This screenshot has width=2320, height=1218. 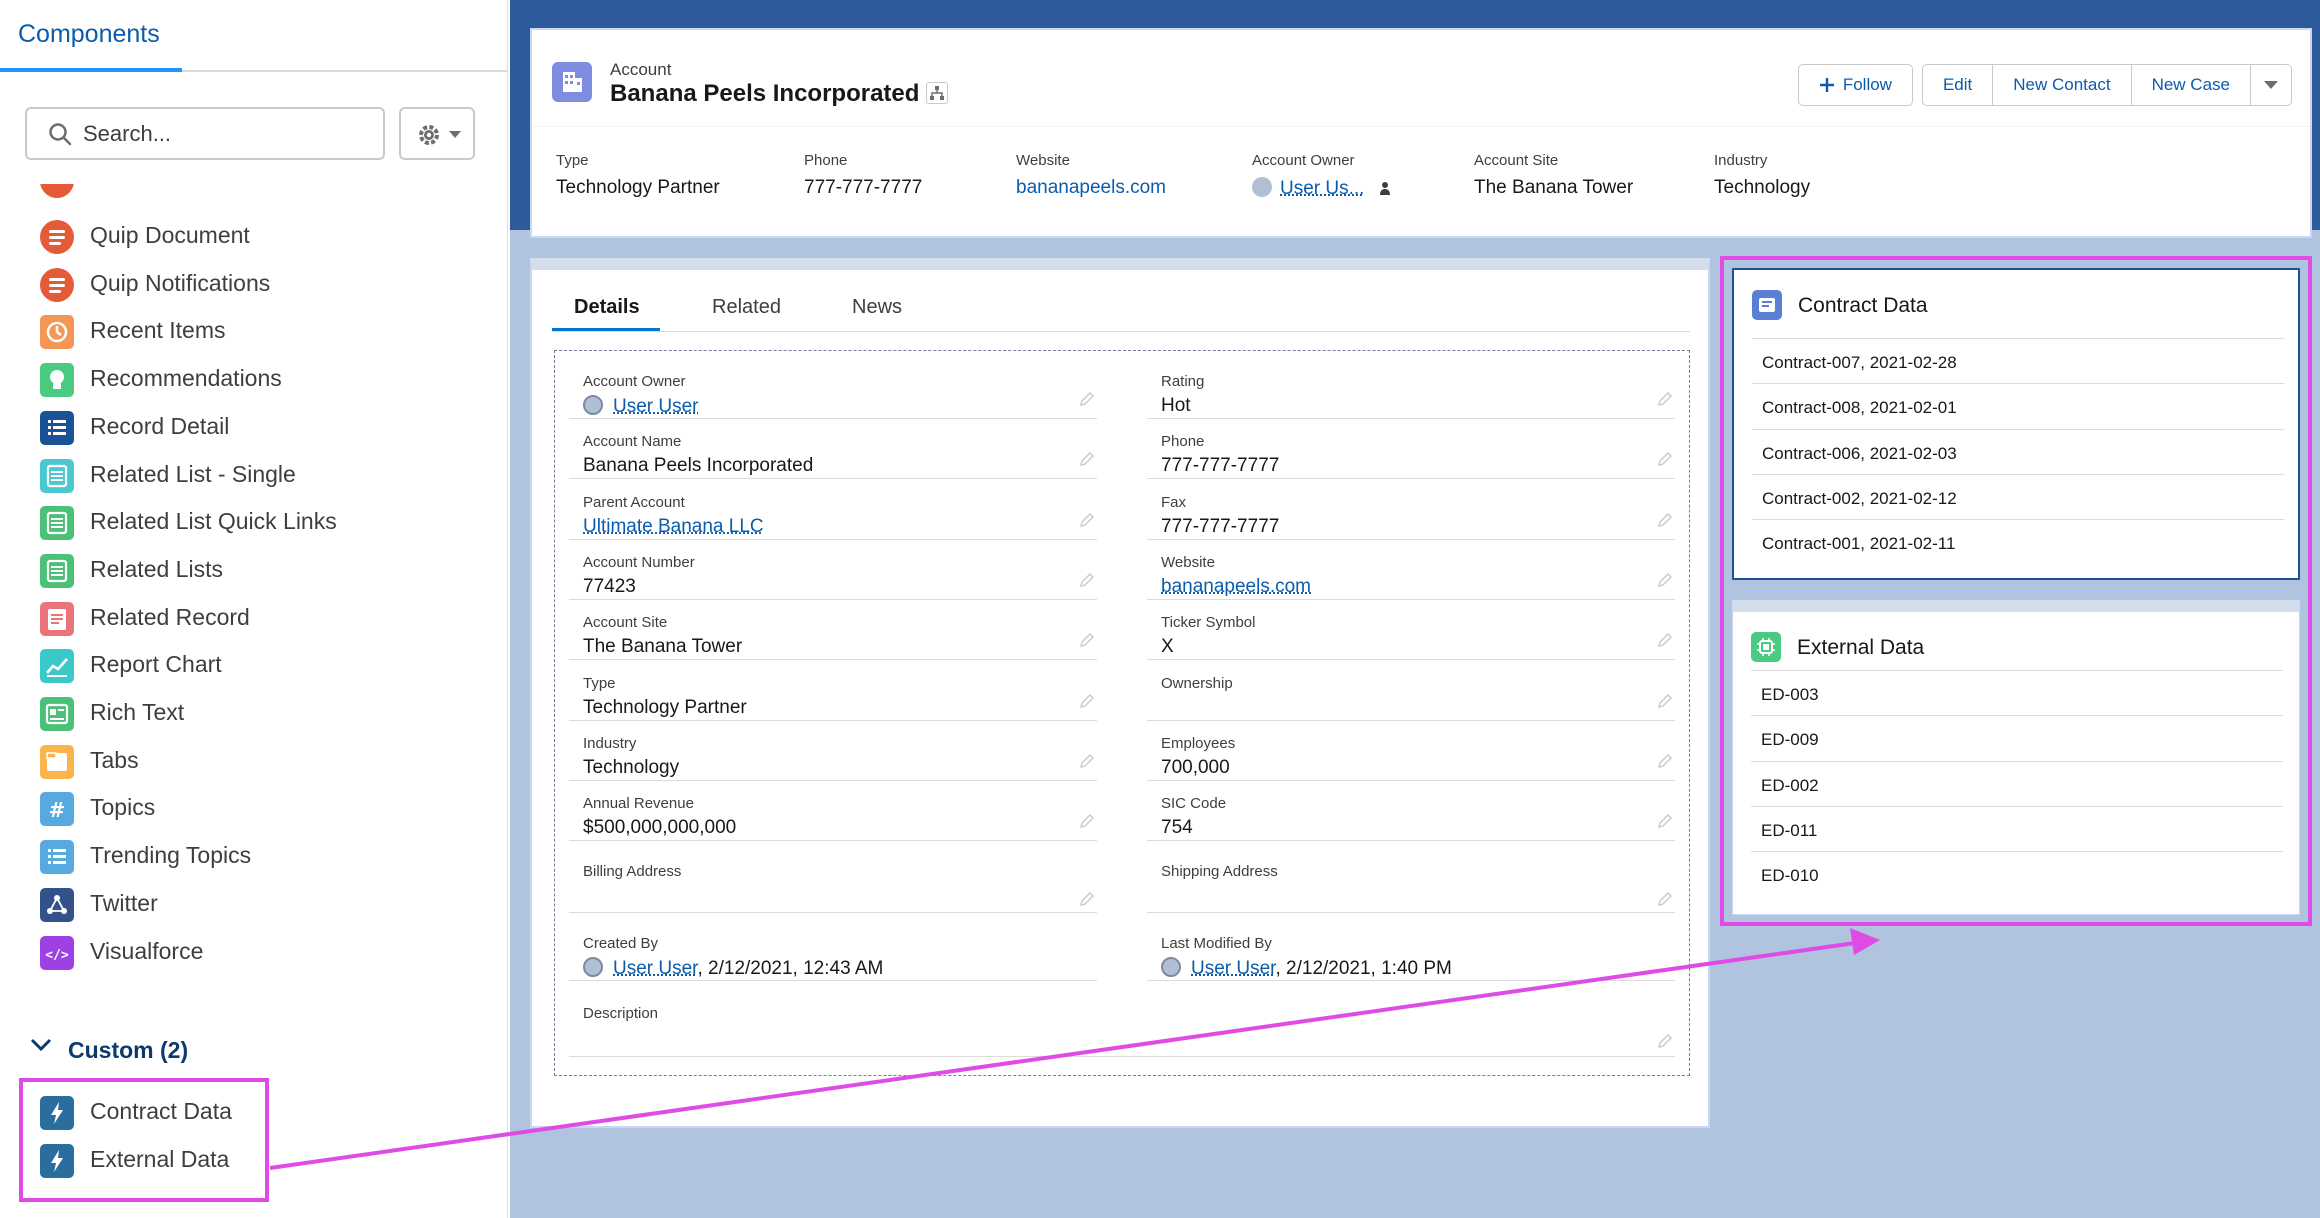 I want to click on tab-details: Details, so click(x=607, y=307).